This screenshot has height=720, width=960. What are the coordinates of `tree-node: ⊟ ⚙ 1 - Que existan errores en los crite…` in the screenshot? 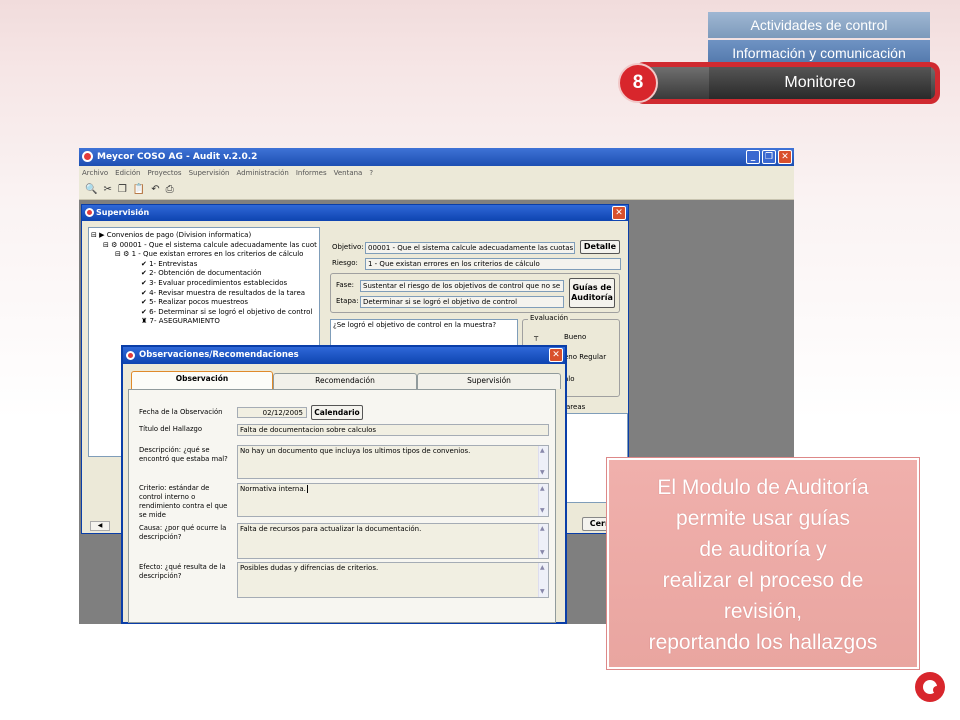 It's located at (204, 255).